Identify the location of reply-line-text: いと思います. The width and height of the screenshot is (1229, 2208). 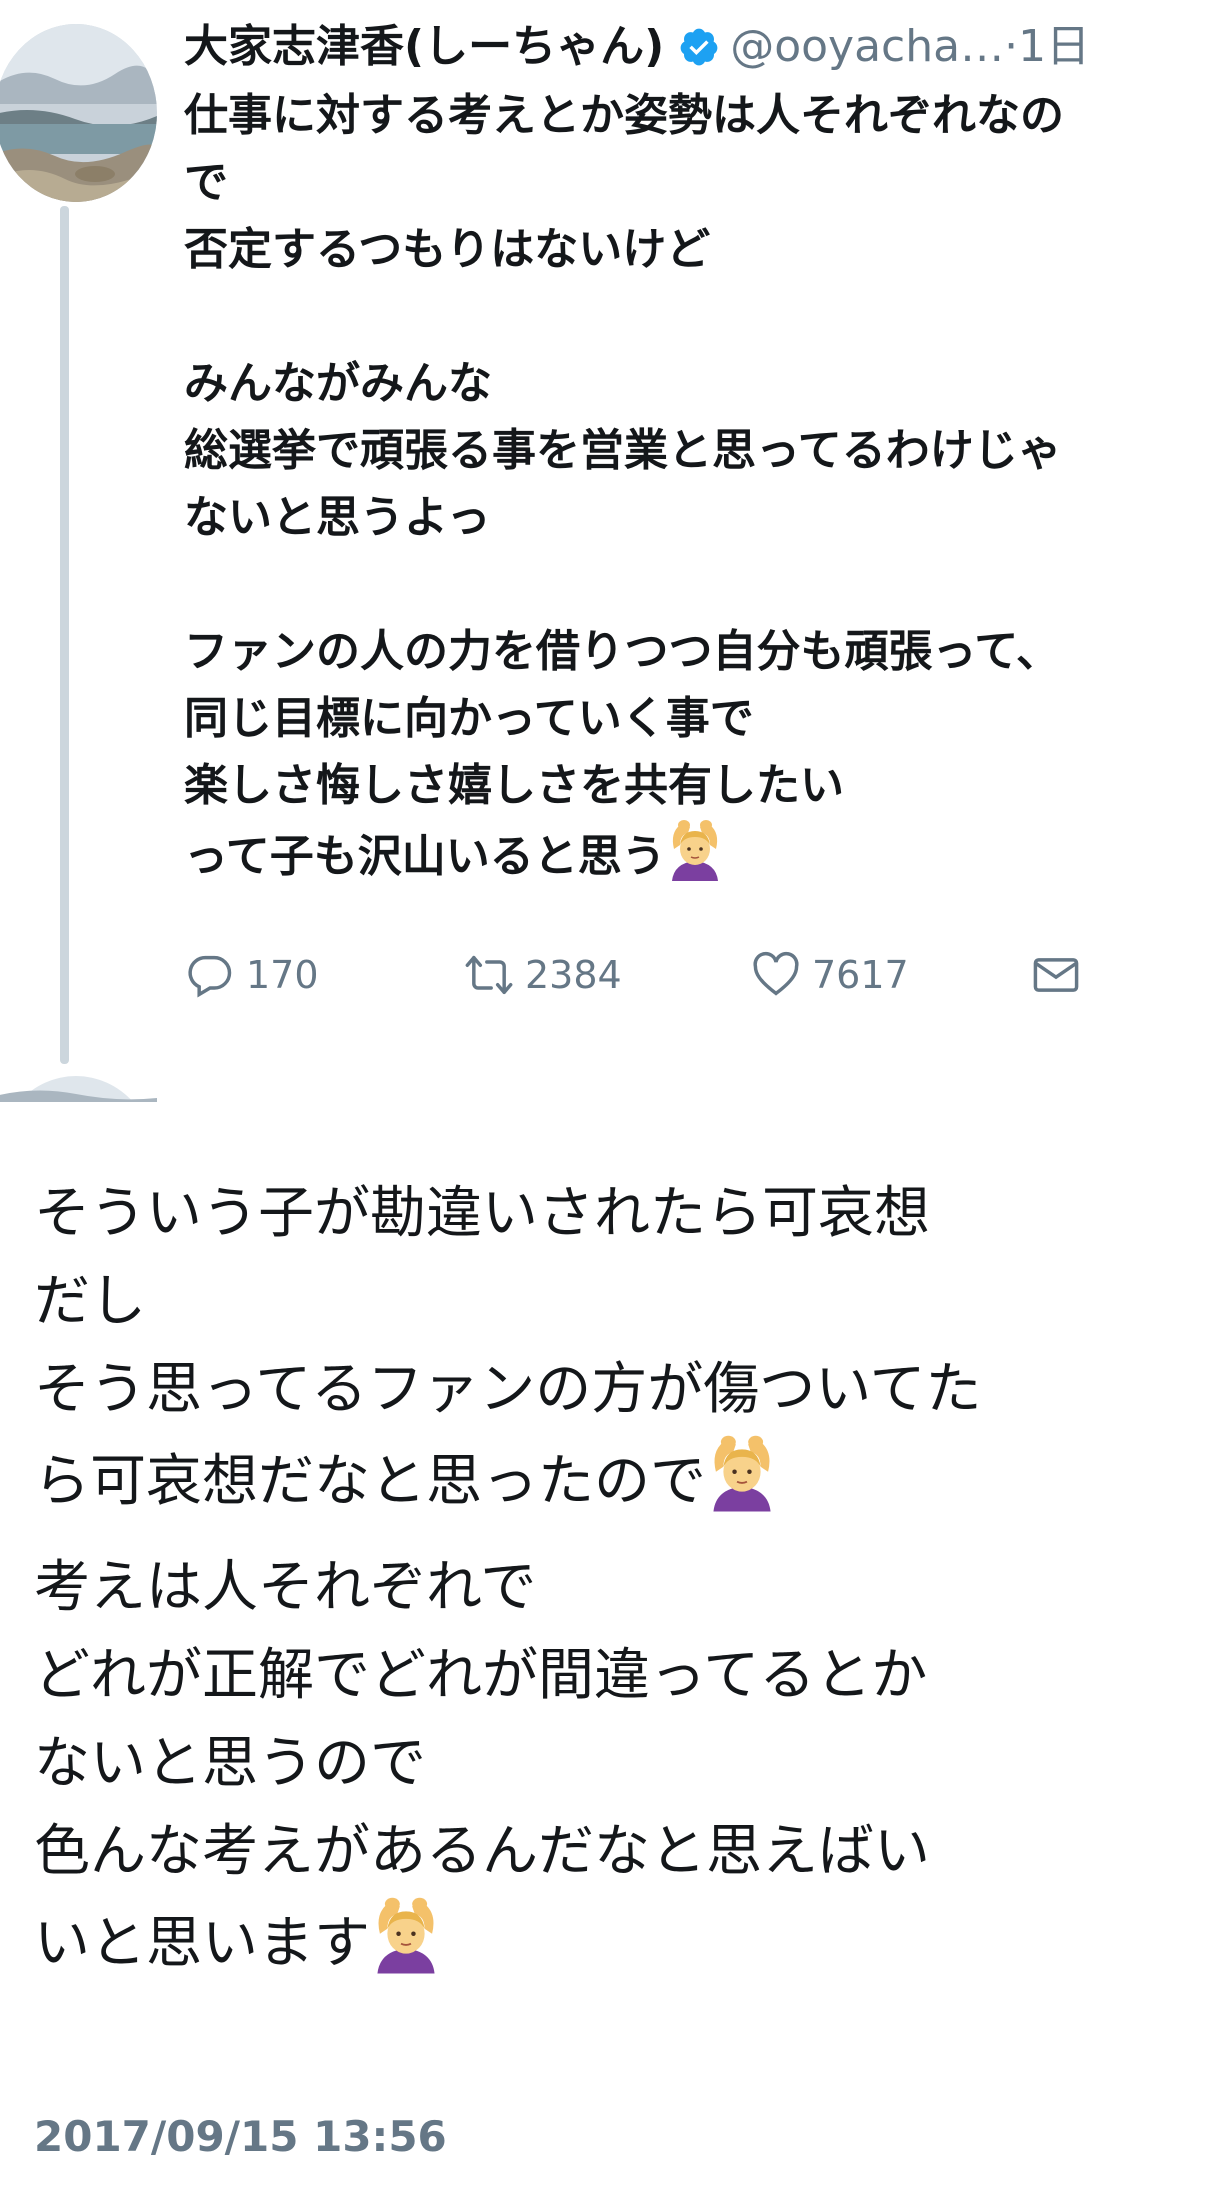
(202, 1943).